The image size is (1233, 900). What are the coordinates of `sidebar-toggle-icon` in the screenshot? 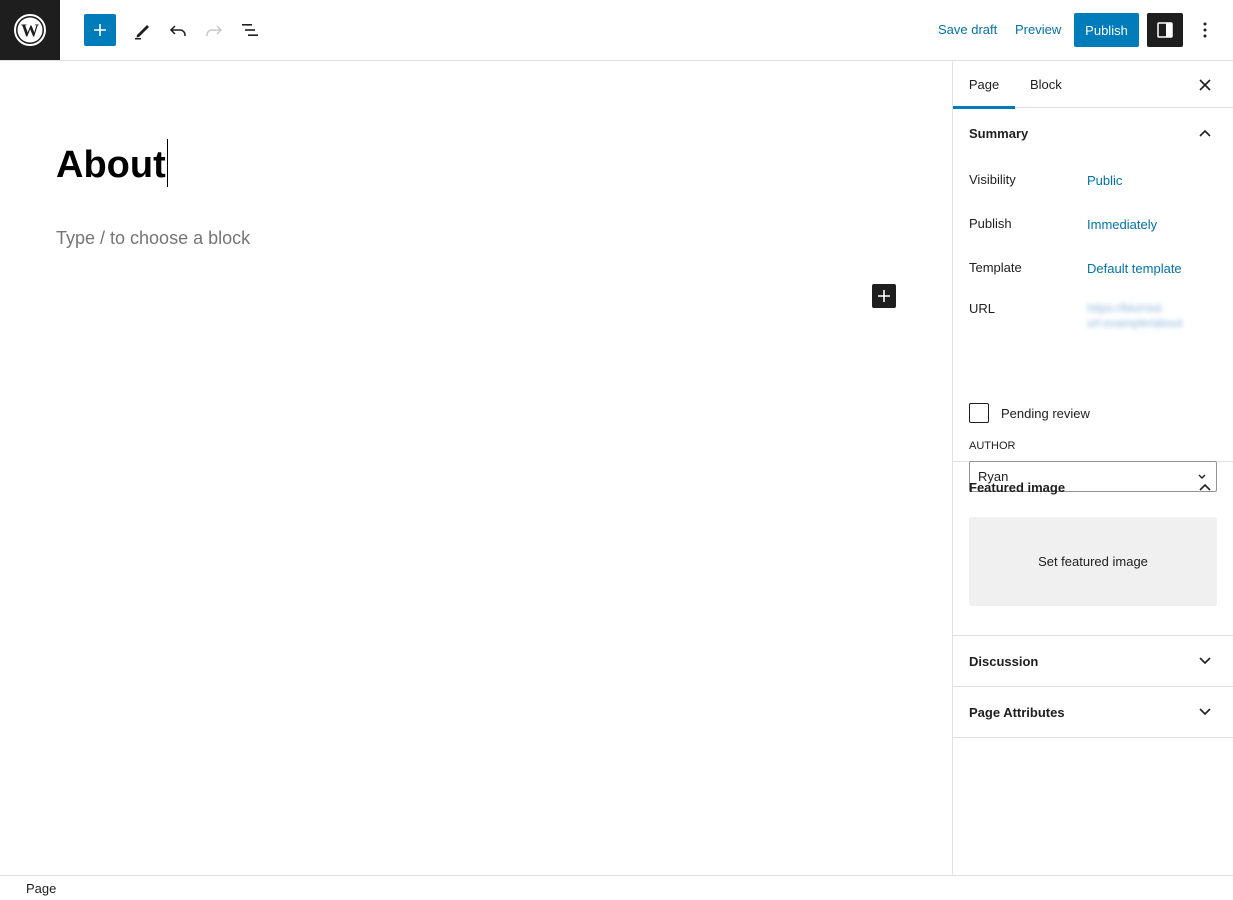 It's located at (1165, 30).